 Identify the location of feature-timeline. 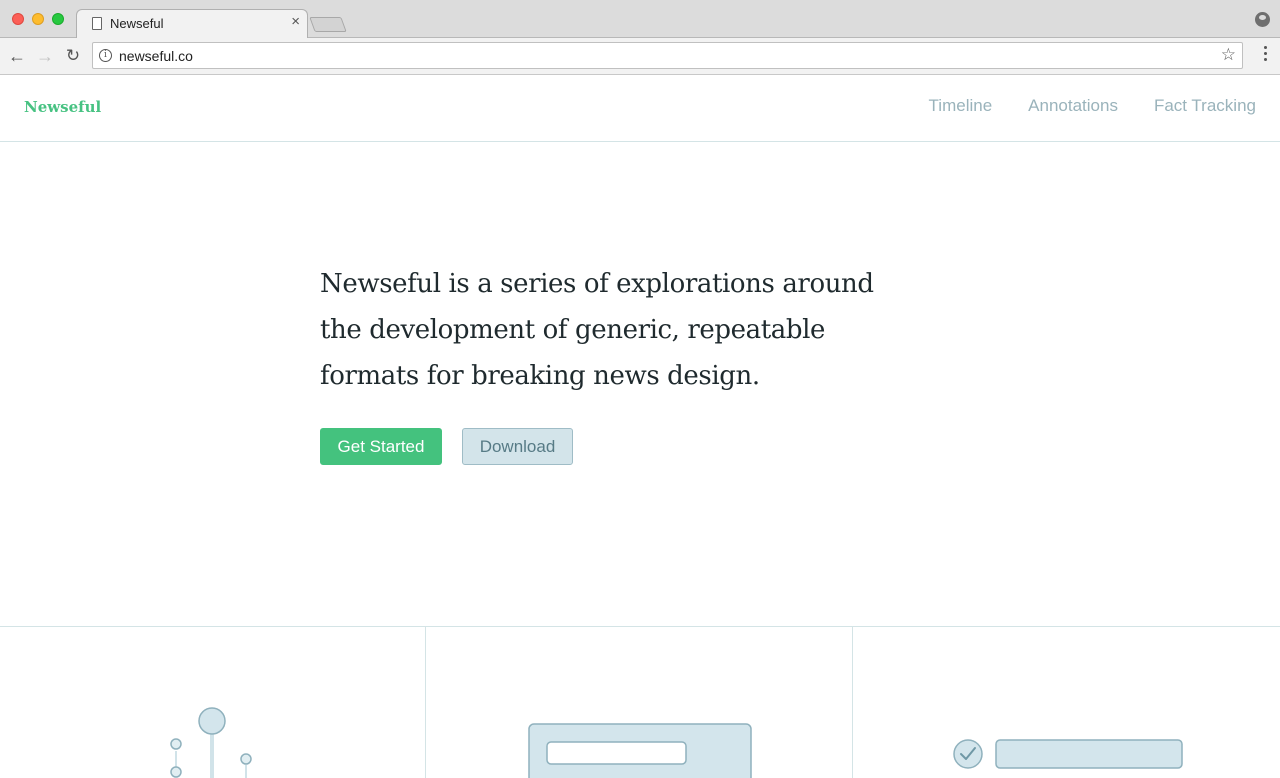
(213, 702).